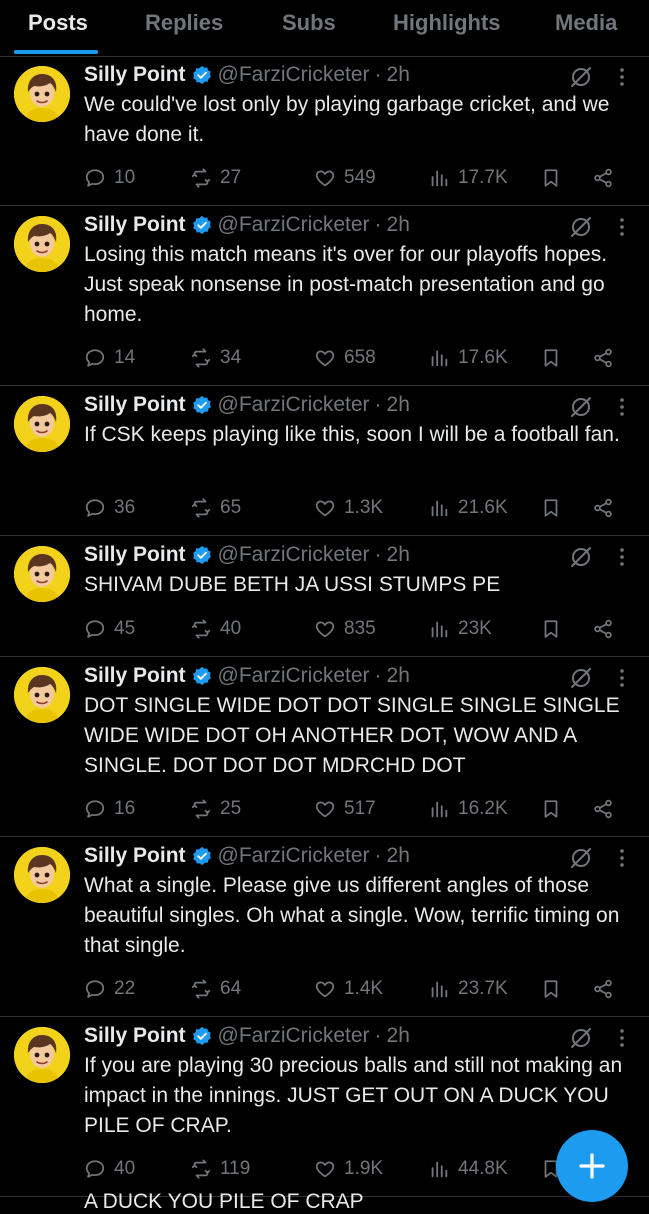  What do you see at coordinates (58, 23) in the screenshot?
I see `tab-posts: Posts` at bounding box center [58, 23].